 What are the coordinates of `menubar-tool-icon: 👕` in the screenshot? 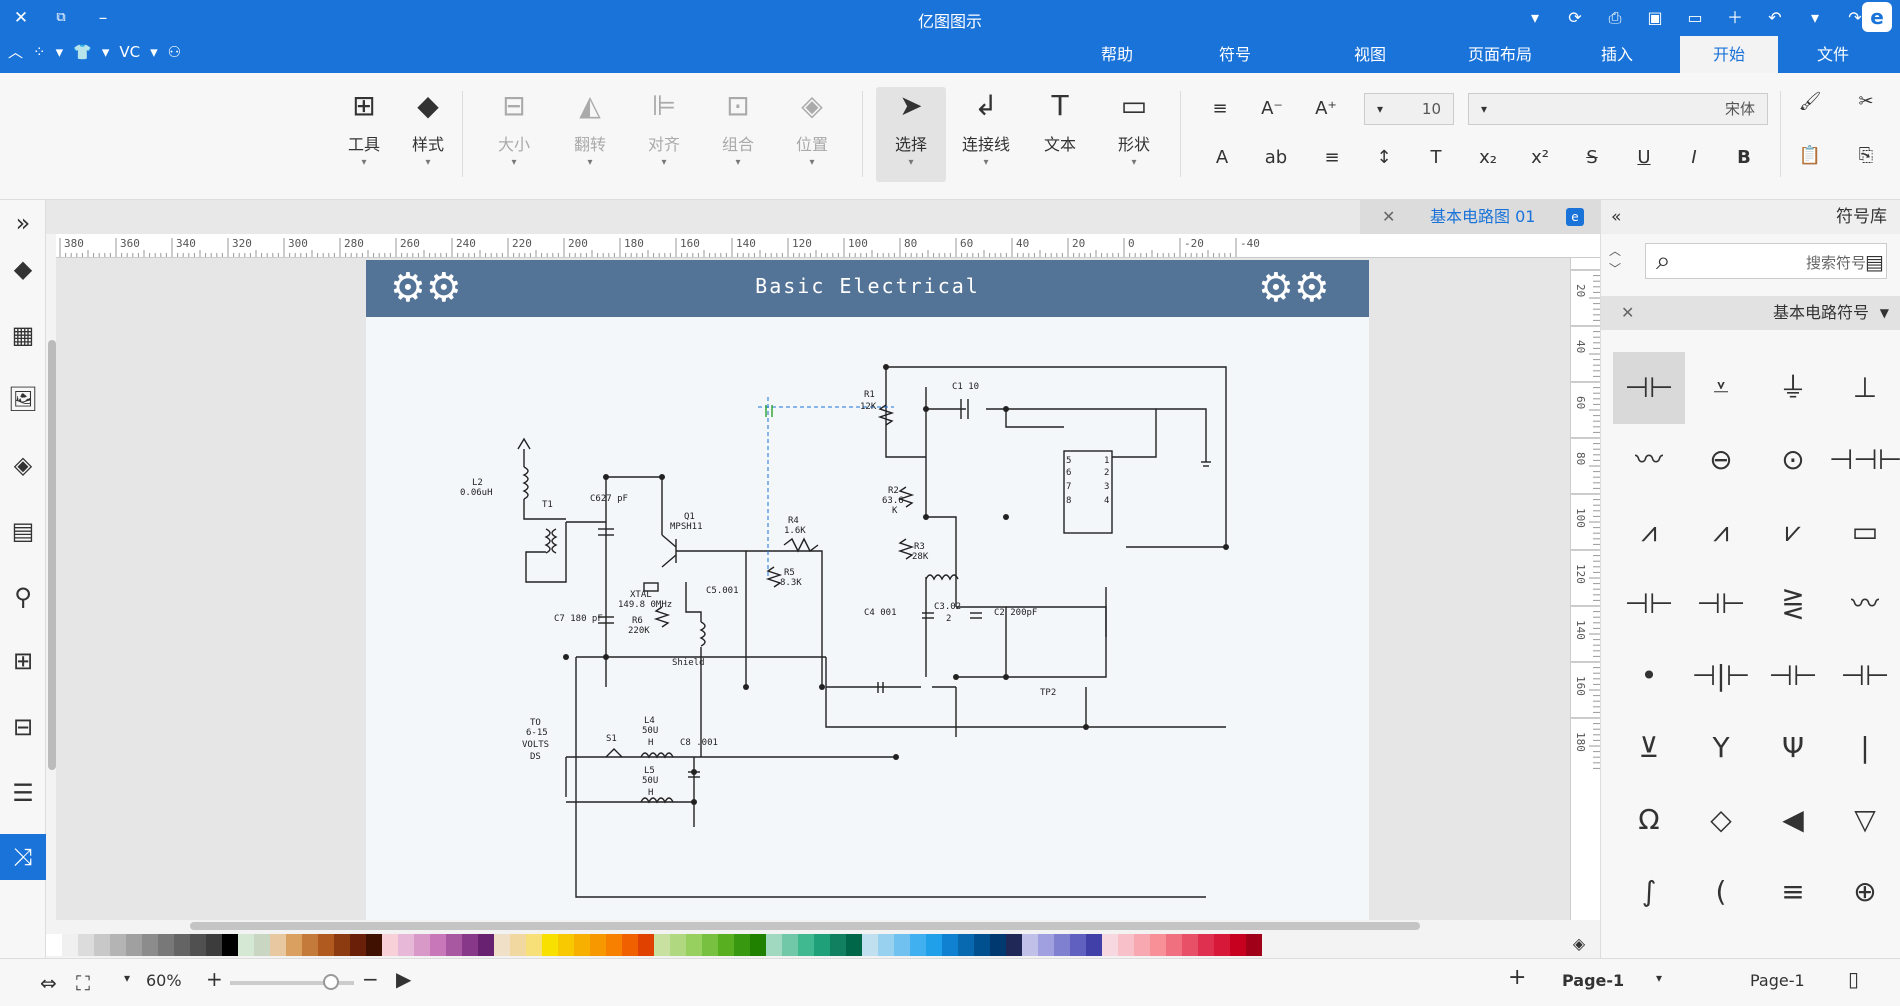 It's located at (82, 52).